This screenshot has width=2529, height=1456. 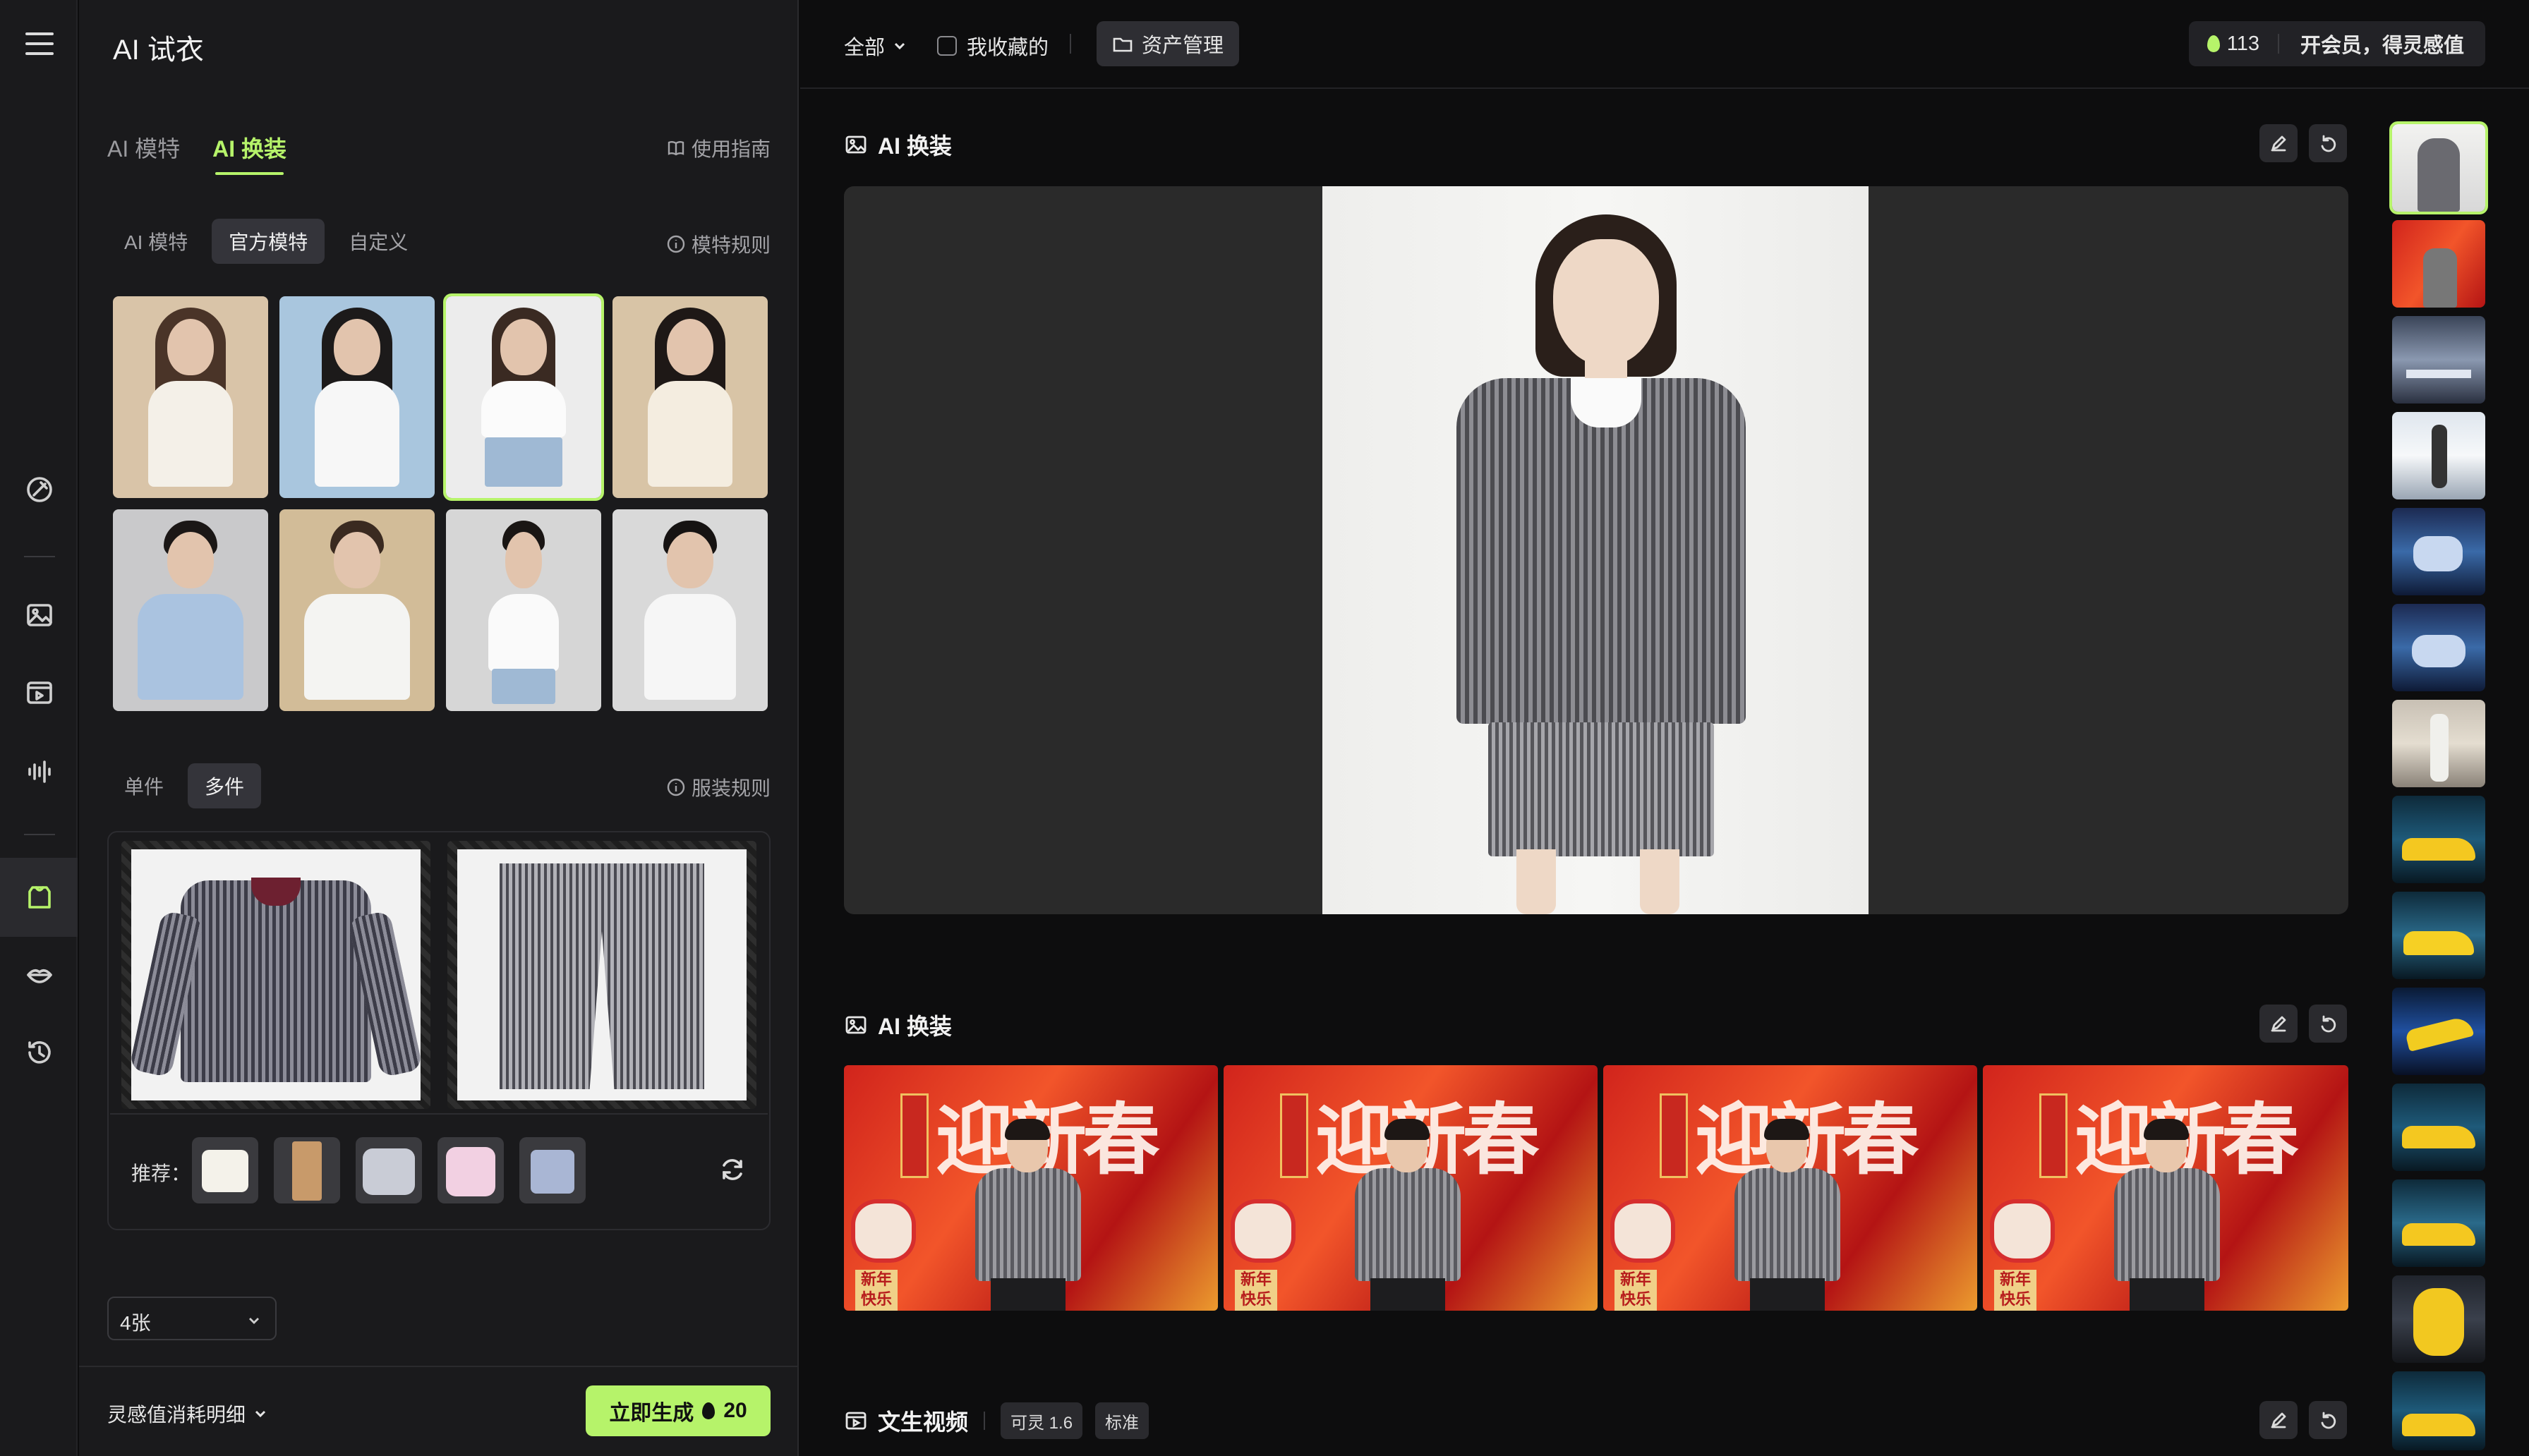 I want to click on top-bar: 全部 我收藏的 资产管理 113 开会员，得灵感值, so click(x=1664, y=44).